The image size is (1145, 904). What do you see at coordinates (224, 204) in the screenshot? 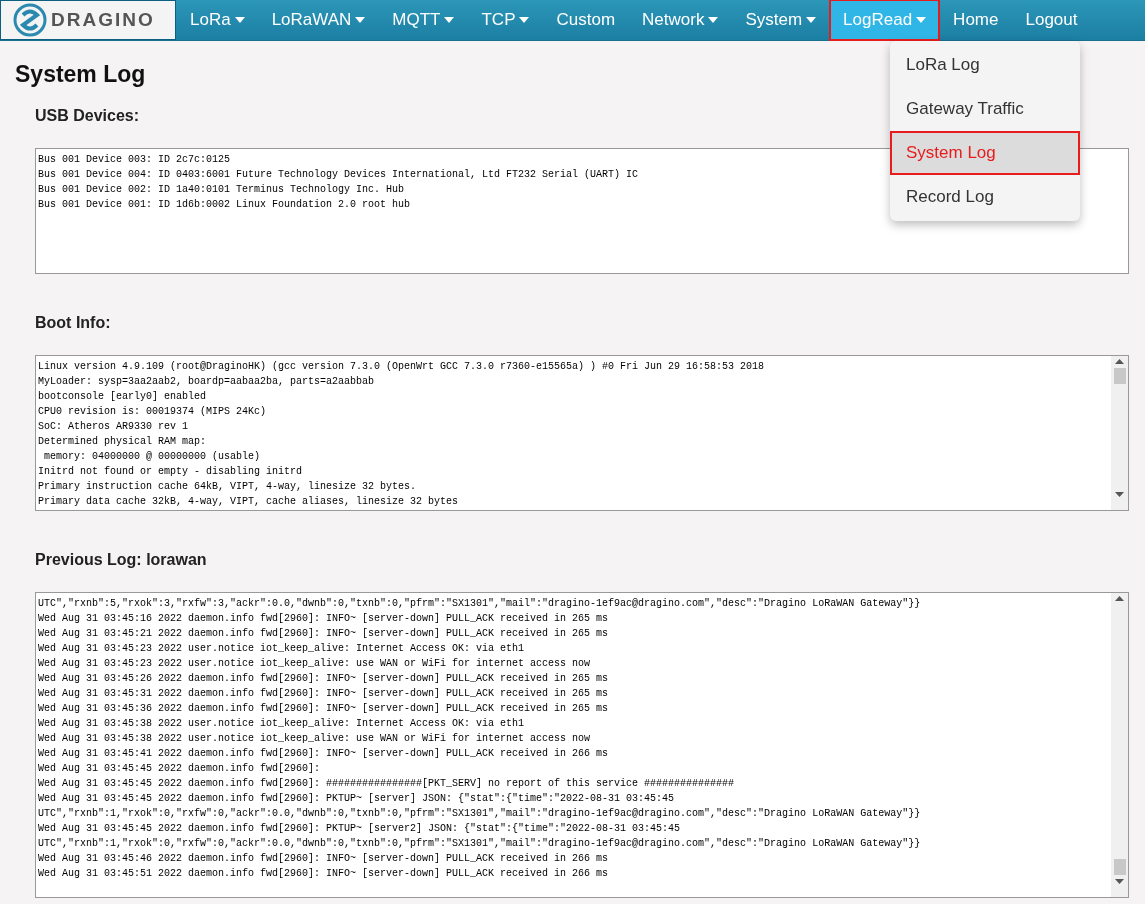
I see `log-line: Bus 001 Device 001: ID 1d6b:0002 Linux Foundation 2.0 root hub` at bounding box center [224, 204].